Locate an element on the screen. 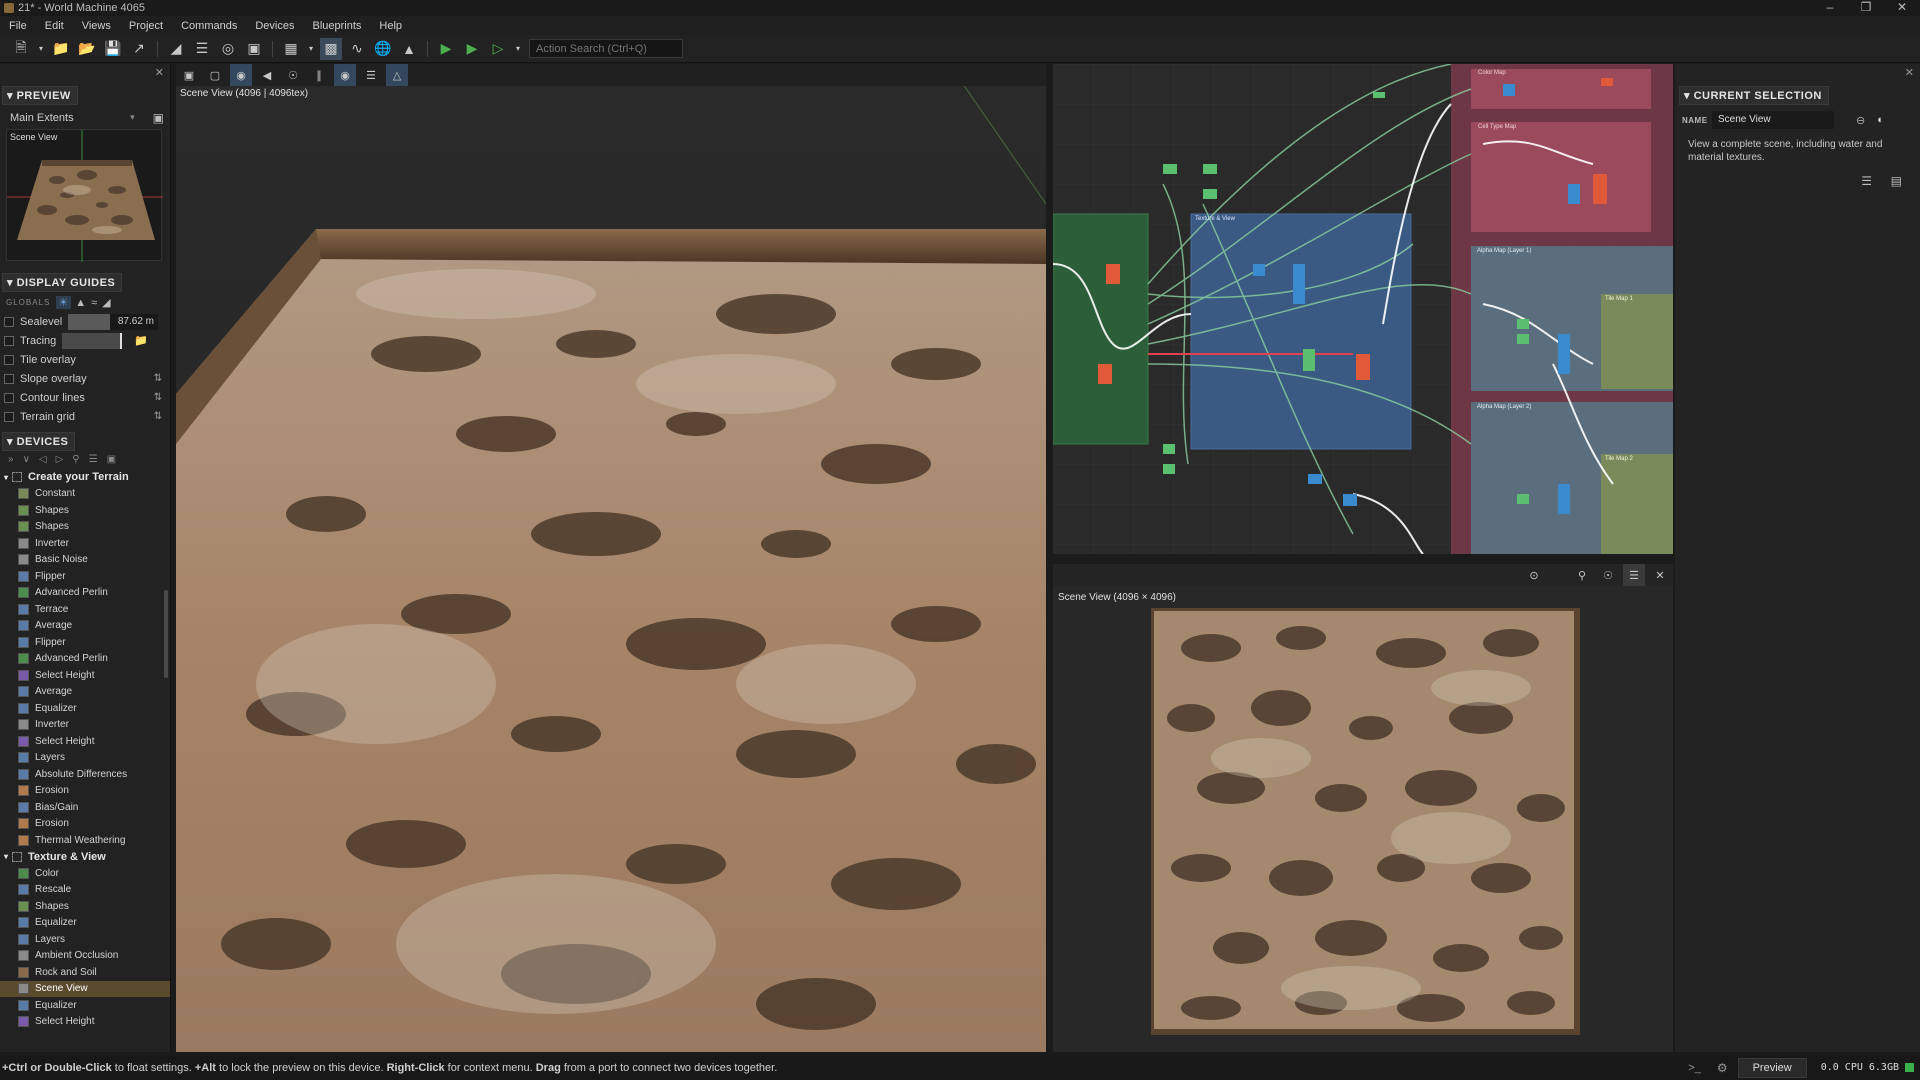 This screenshot has width=1920, height=1080. lock-icon: ▣ is located at coordinates (111, 459).